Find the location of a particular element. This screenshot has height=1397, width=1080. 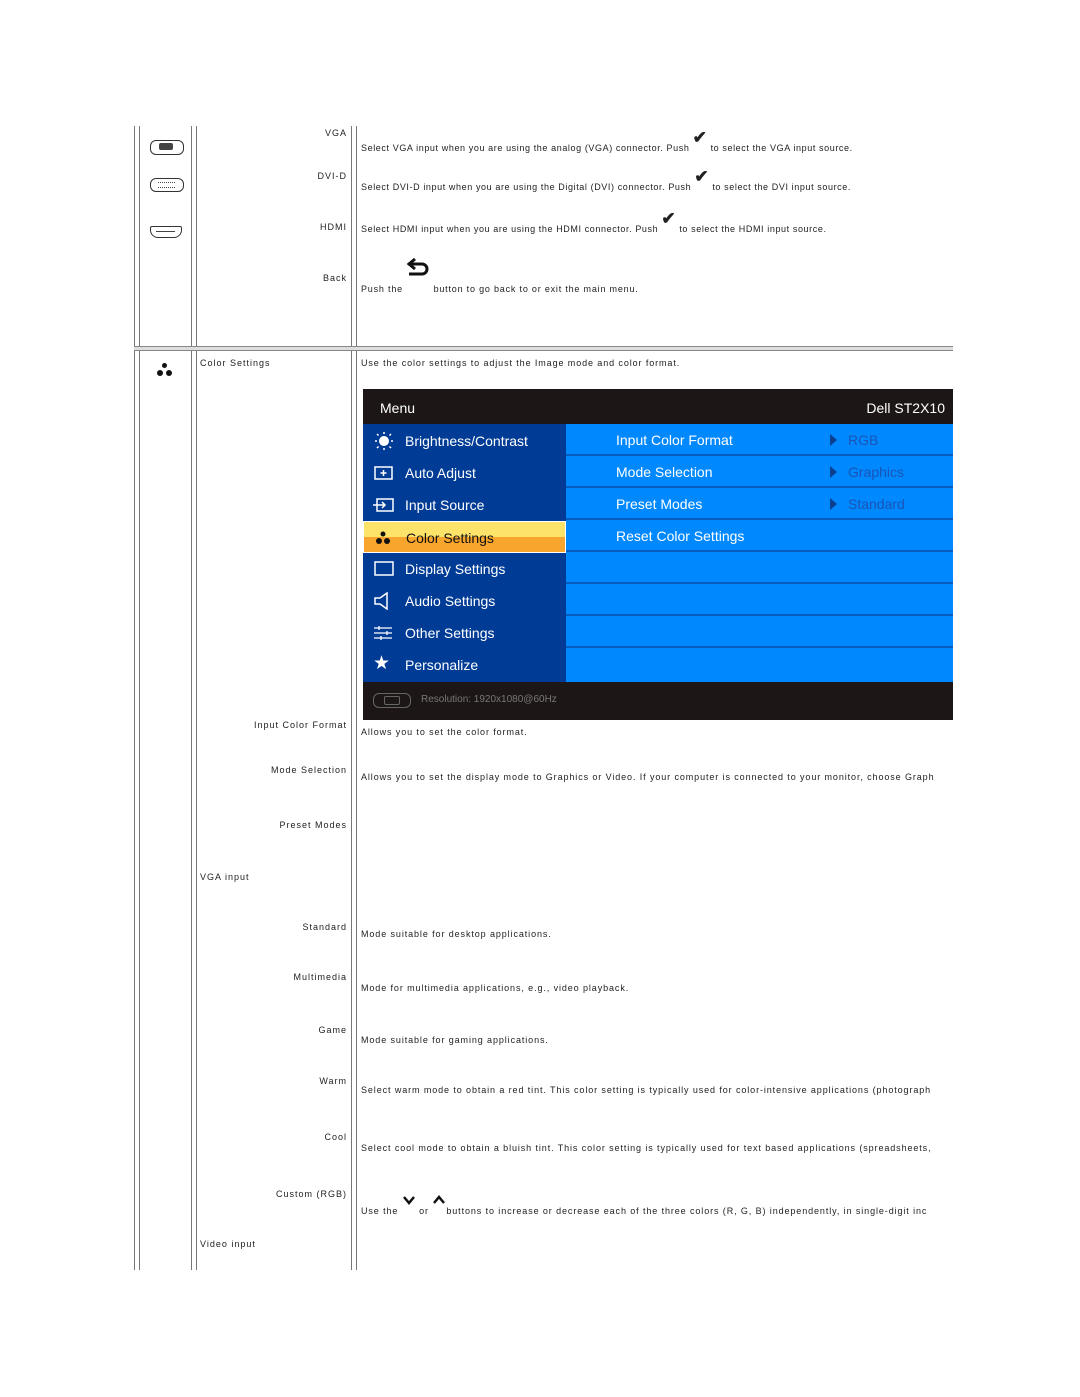

osd-submenu-preset-modes: Preset Modes Standard is located at coordinates (759, 504).